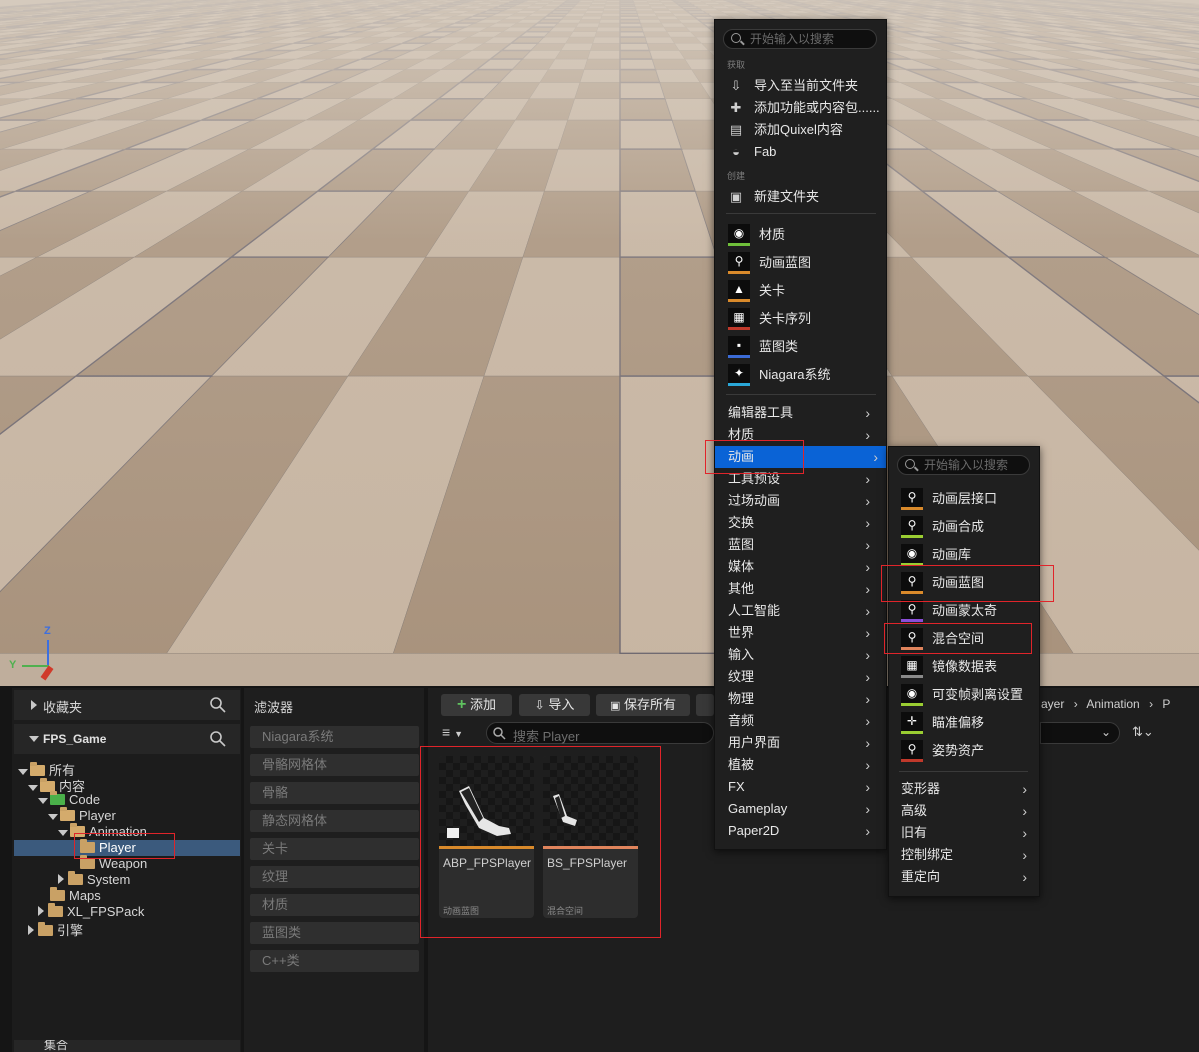 This screenshot has width=1199, height=1052. Describe the element at coordinates (802, 633) in the screenshot. I see `menu-category-10: 世界 ›` at that location.